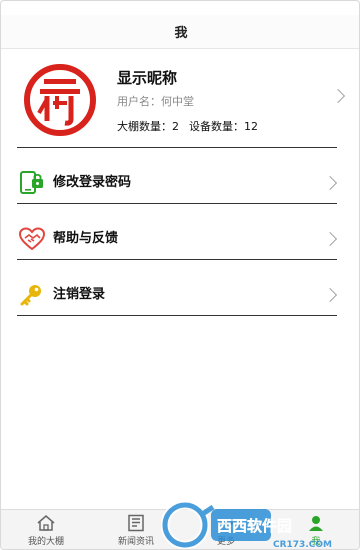 This screenshot has width=360, height=550. I want to click on device-count: 设备数量：12, so click(223, 126).